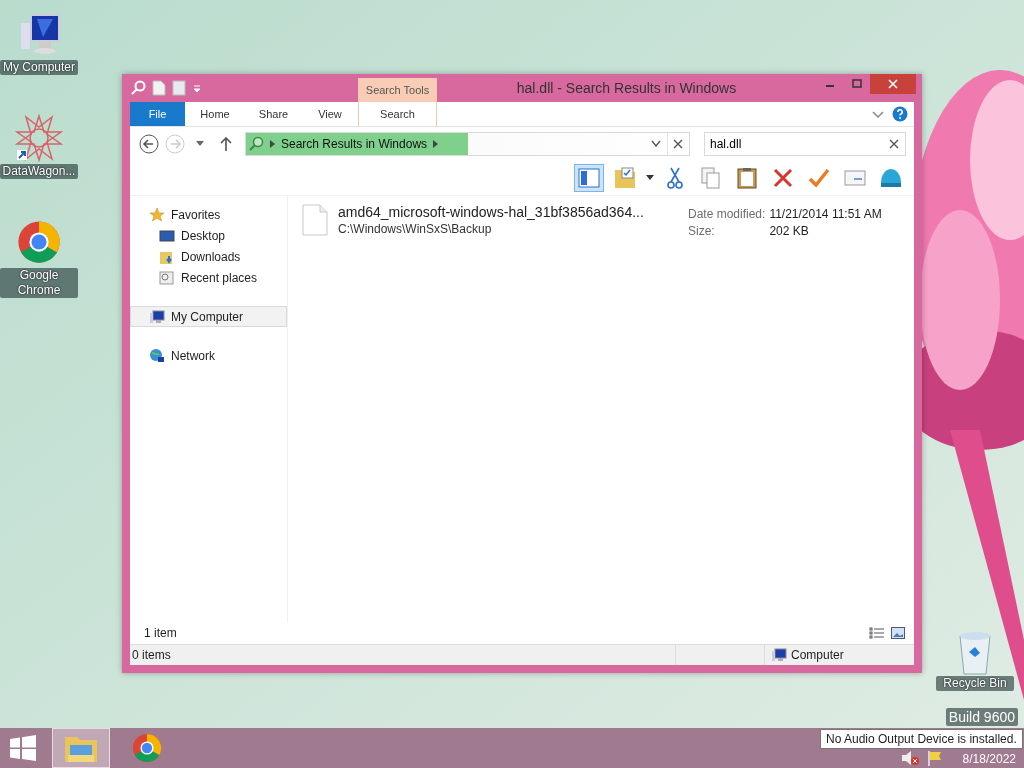 The image size is (1024, 768). Describe the element at coordinates (208, 355) in the screenshot. I see `nav-item: Network` at that location.